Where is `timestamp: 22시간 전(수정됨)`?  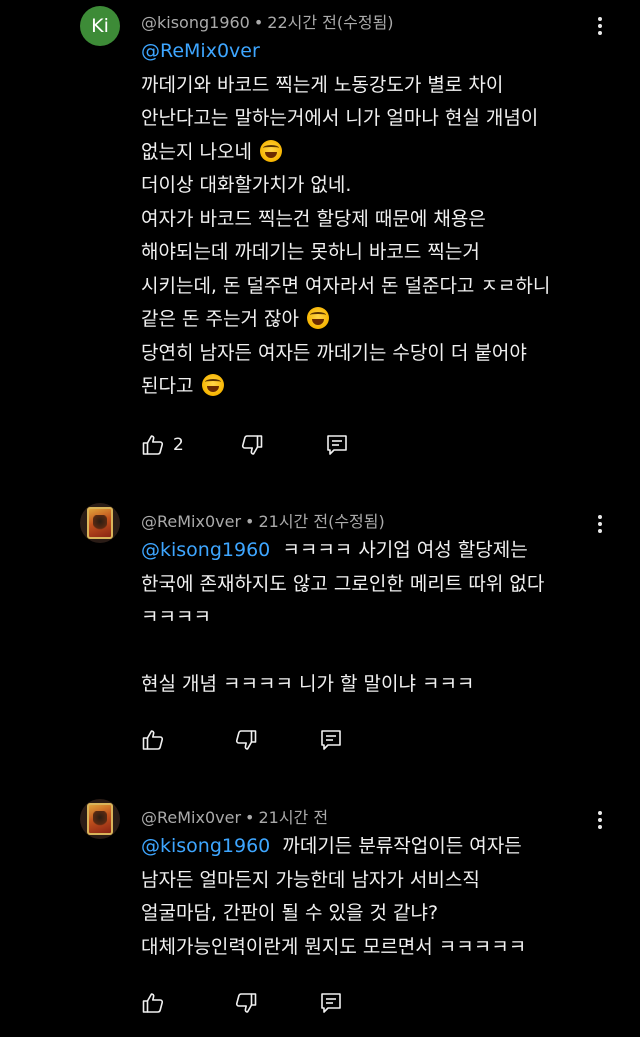
timestamp: 22시간 전(수정됨) is located at coordinates (330, 22).